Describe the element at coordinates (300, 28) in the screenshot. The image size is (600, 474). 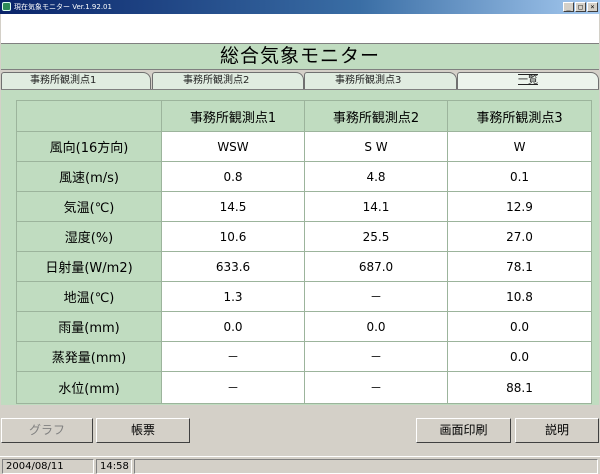
I see `blank-area` at that location.